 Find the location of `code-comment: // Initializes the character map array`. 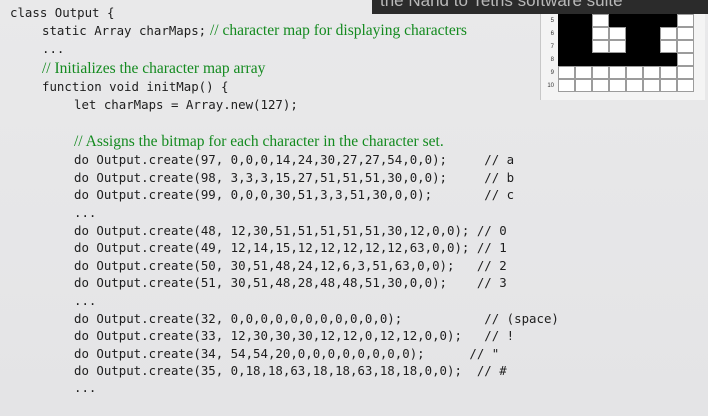

code-comment: // Initializes the character map array is located at coordinates (154, 68).